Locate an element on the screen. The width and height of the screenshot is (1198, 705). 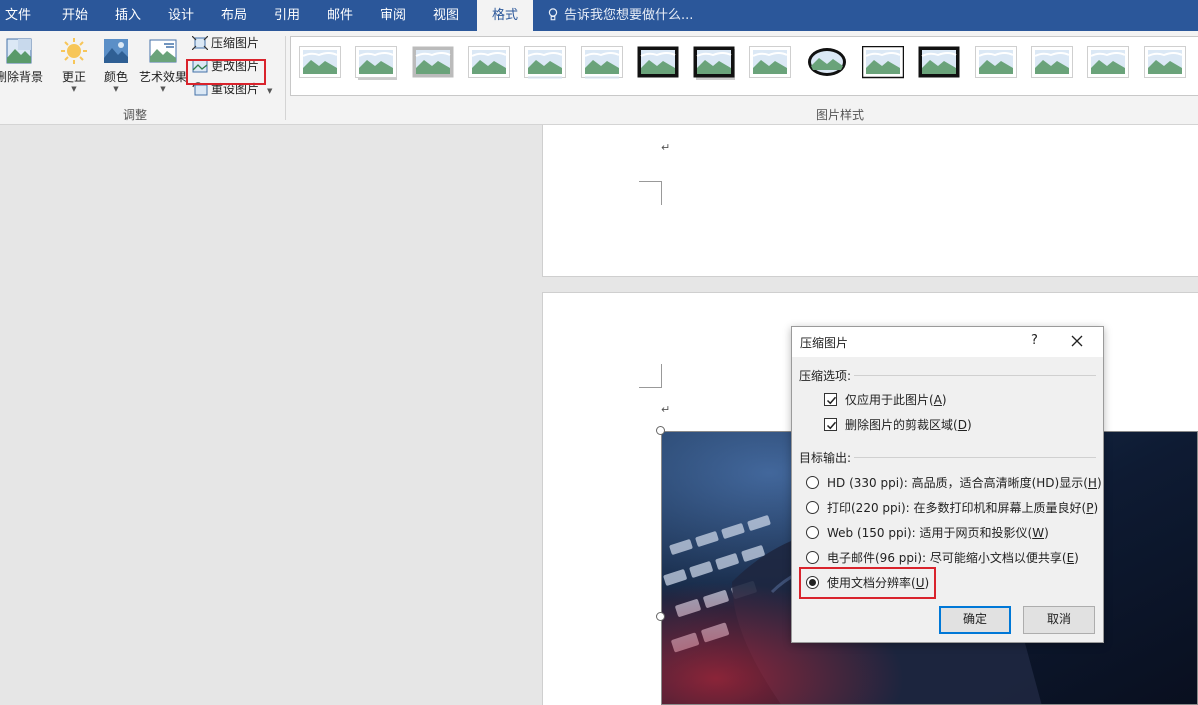
resolution-option-label: Web (150 ppi): 适用于网页和投影仪(W) is located at coordinates (938, 533).